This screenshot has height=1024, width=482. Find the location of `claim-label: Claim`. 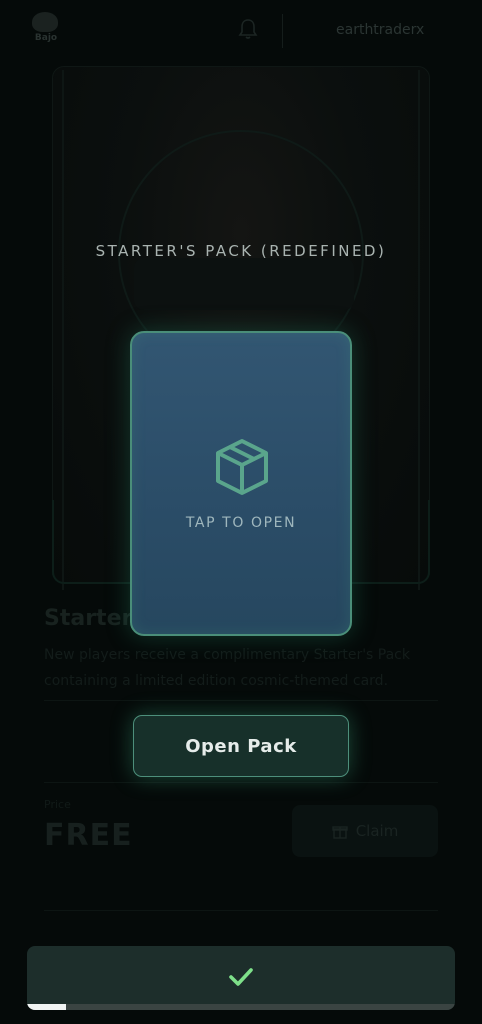

claim-label: Claim is located at coordinates (377, 831).